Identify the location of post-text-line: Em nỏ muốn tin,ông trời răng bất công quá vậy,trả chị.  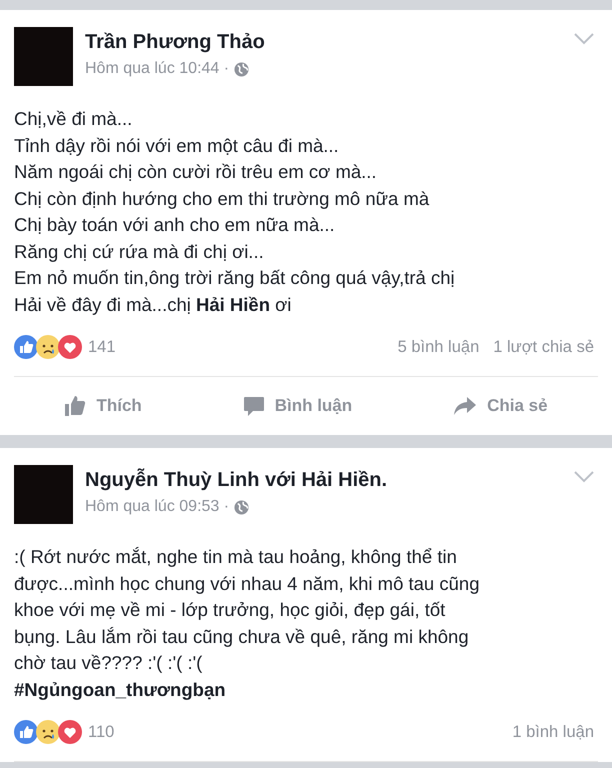
(235, 278).